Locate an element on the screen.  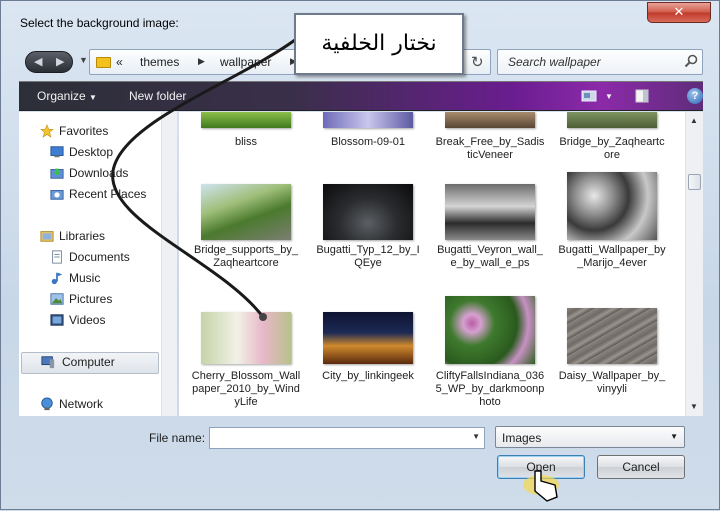
organize-button: Organize ▼ is located at coordinates (67, 96).